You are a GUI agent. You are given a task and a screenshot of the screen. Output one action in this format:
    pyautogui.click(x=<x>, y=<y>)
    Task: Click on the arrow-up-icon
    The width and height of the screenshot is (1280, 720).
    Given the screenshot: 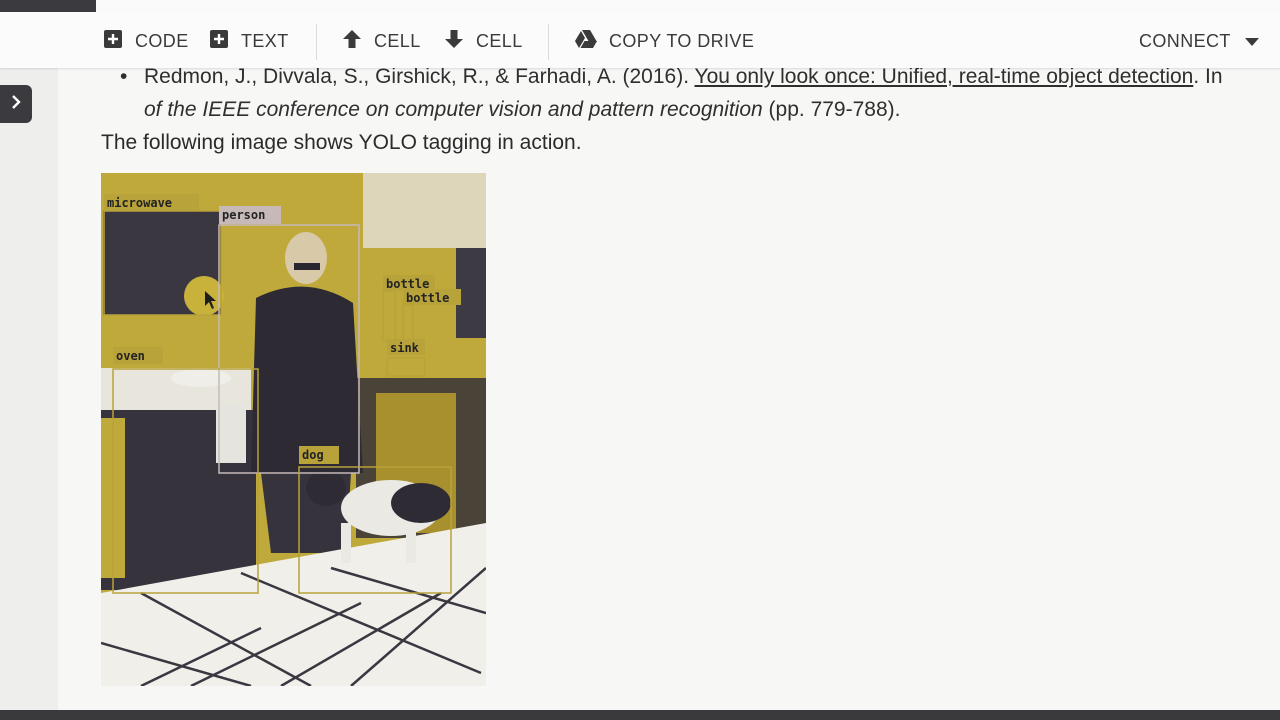 What is the action you would take?
    pyautogui.click(x=352, y=41)
    